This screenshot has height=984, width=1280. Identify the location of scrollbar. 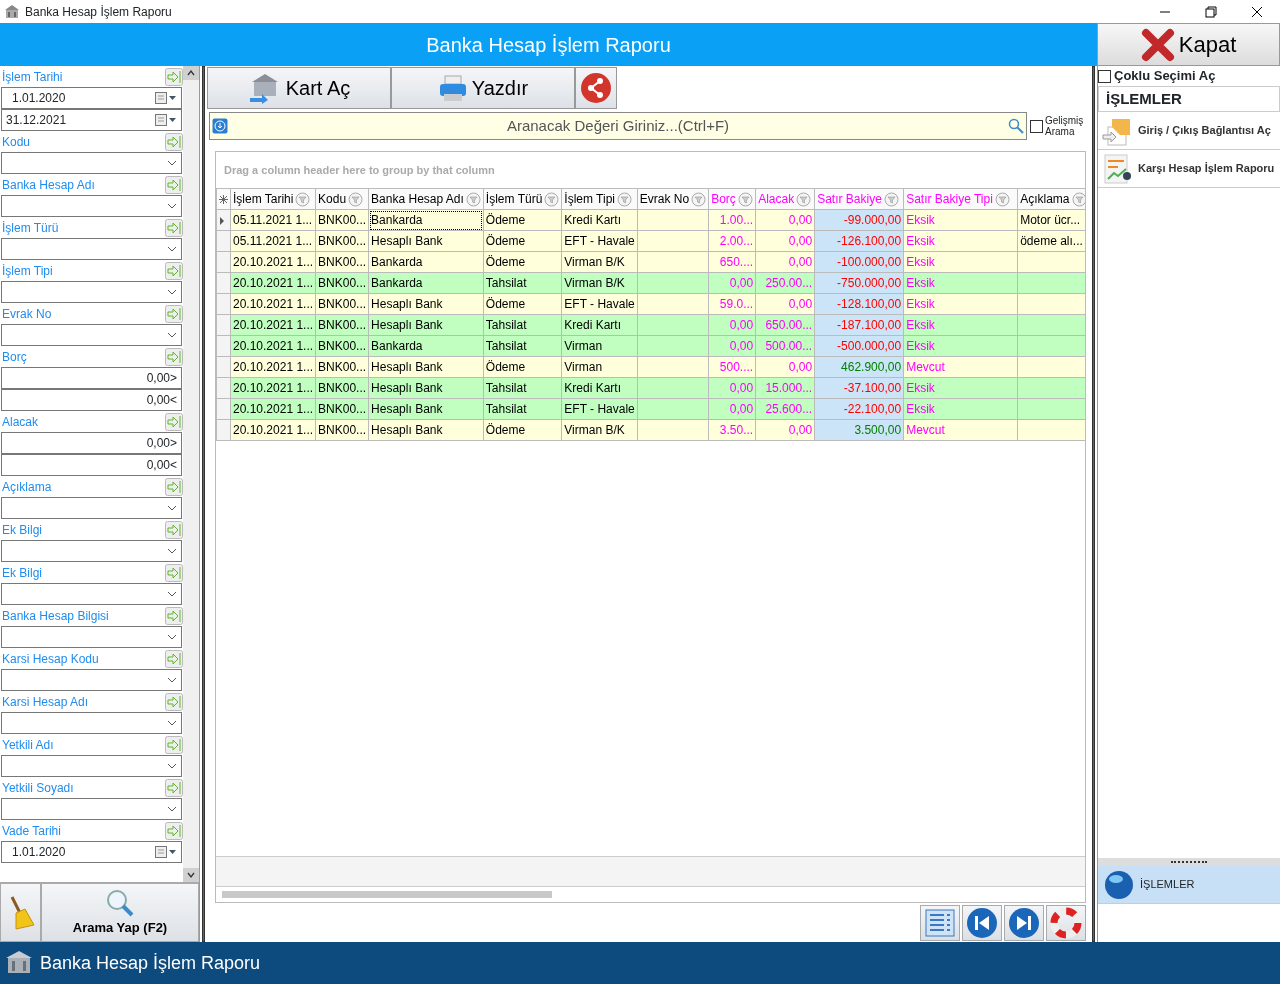
(191, 474).